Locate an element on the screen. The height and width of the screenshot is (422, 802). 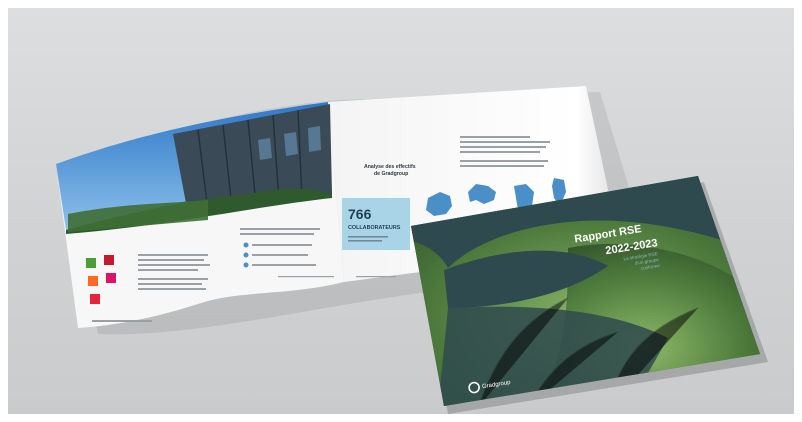
headcount-label: COLLABORATEURS is located at coordinates (374, 228).